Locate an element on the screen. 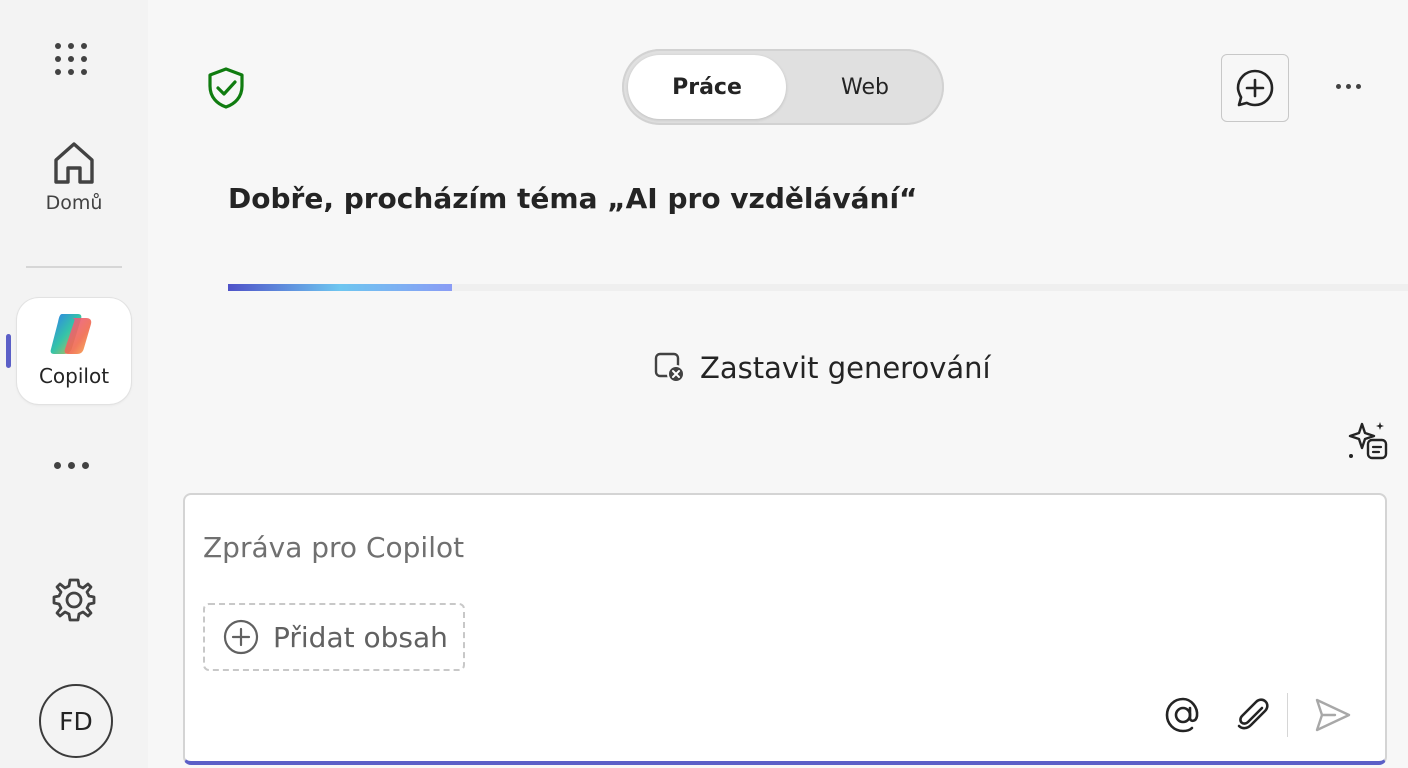 The height and width of the screenshot is (768, 1408). stop-label: Zastavit generování is located at coordinates (845, 368).